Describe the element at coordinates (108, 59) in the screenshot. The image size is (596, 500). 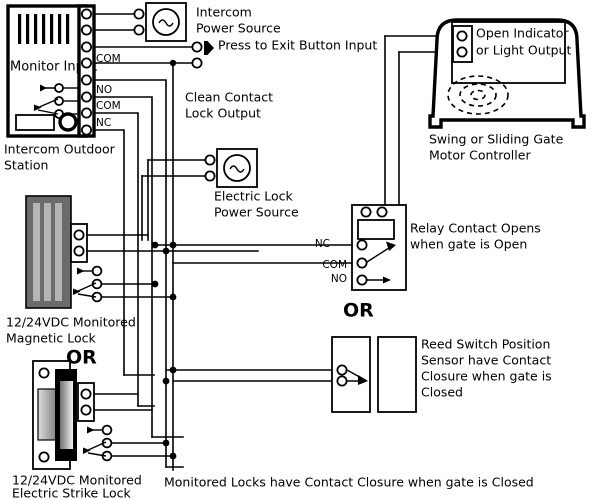
I see `terminal-label-com-upper: COM` at that location.